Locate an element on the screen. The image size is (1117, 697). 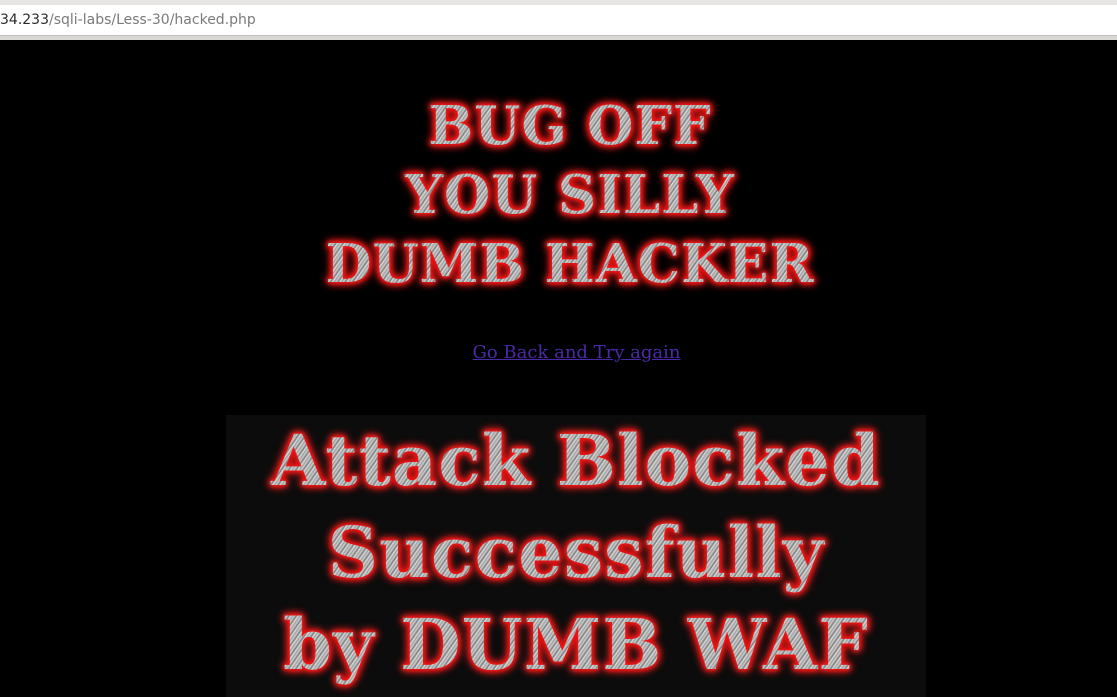
blocked-line-1: Attack Blocked is located at coordinates (576, 460).